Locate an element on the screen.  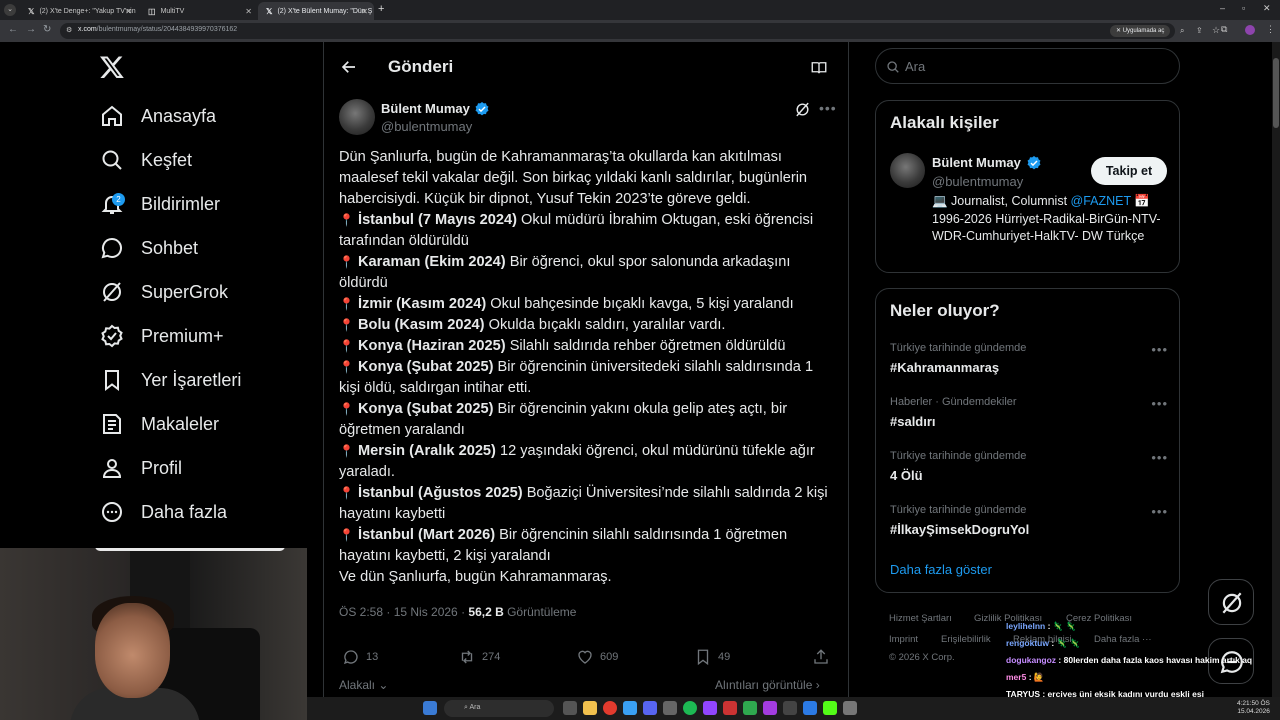
obs-icon is located at coordinates (770, 708).